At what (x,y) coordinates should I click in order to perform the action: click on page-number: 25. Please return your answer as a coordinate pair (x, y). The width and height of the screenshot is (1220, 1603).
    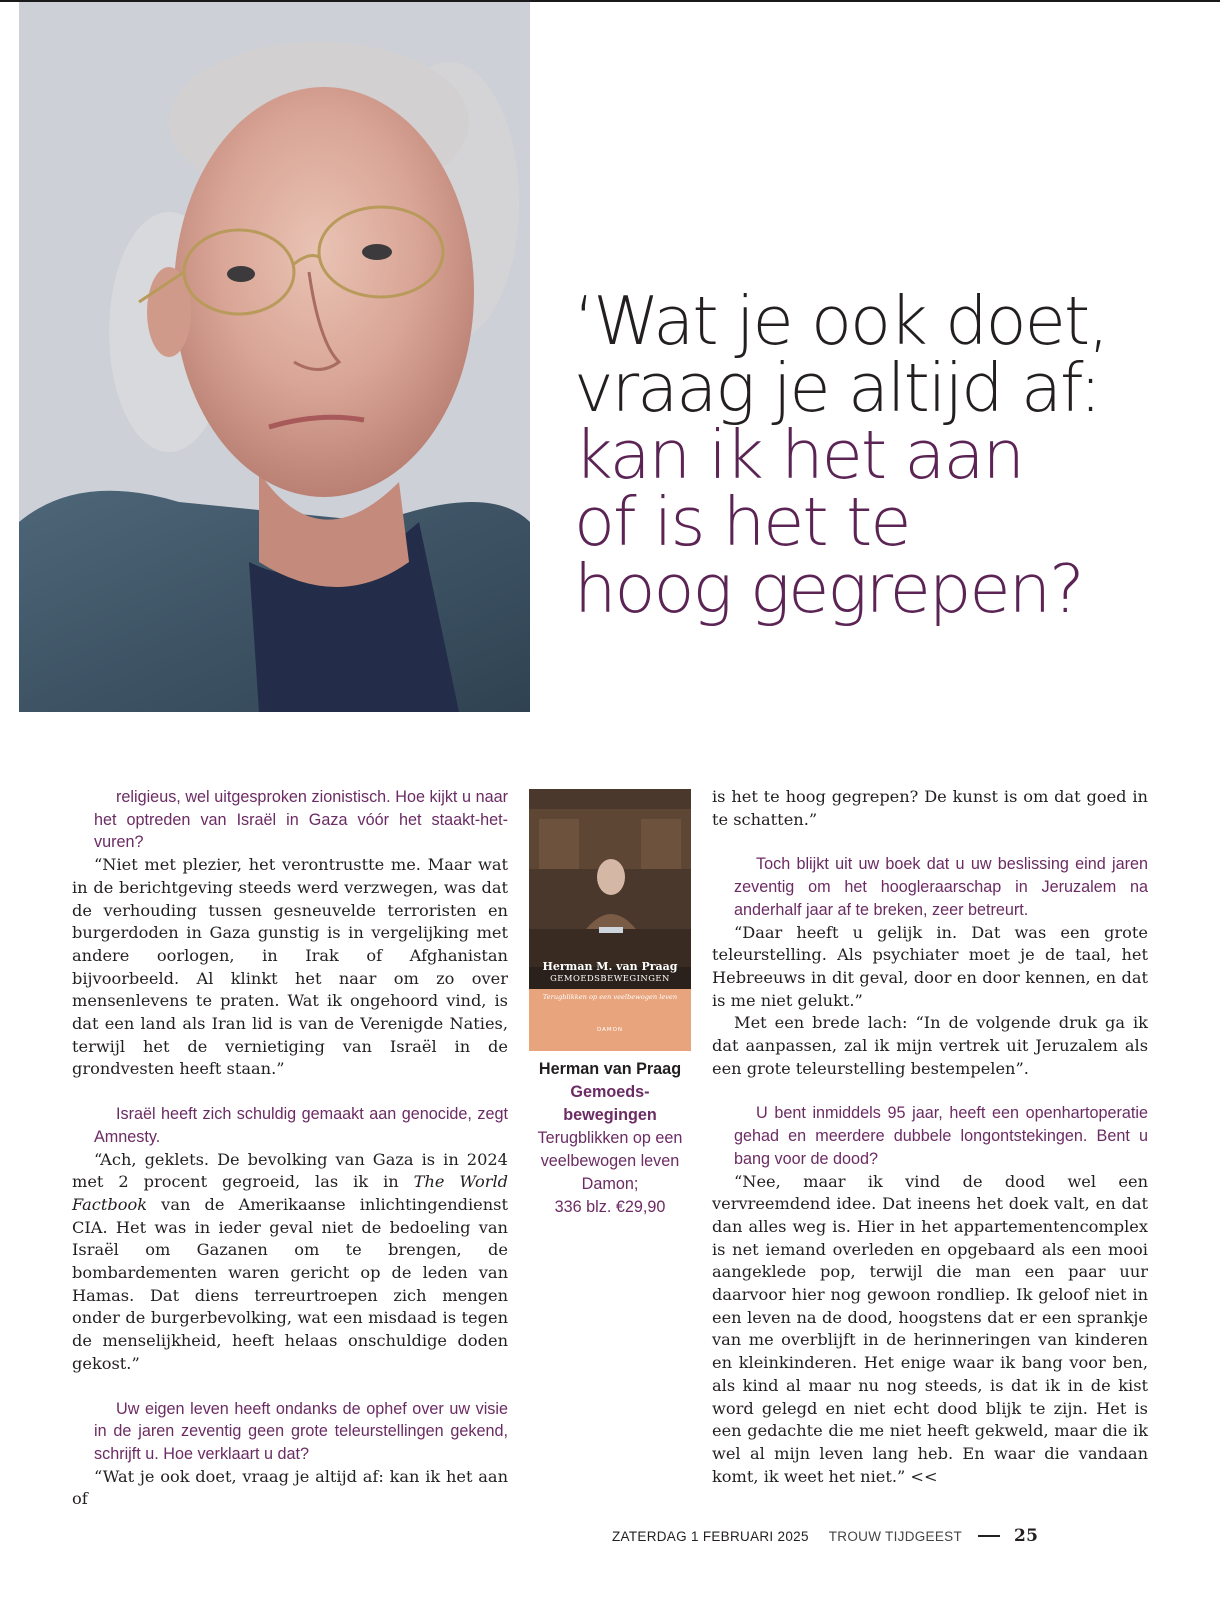
    Looking at the image, I should click on (1026, 1536).